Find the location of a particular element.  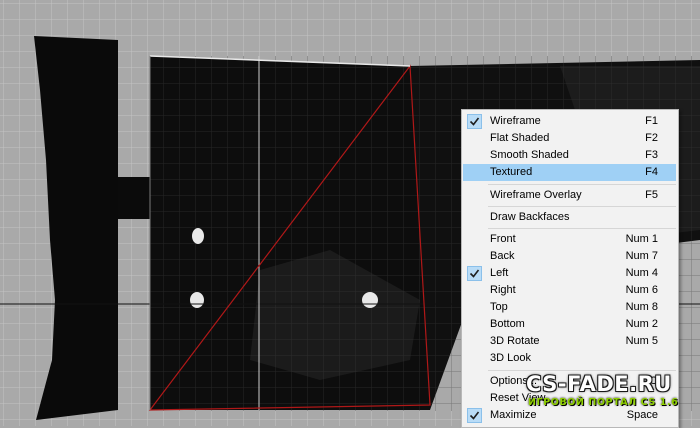

menu-item-label: Top is located at coordinates (499, 307).